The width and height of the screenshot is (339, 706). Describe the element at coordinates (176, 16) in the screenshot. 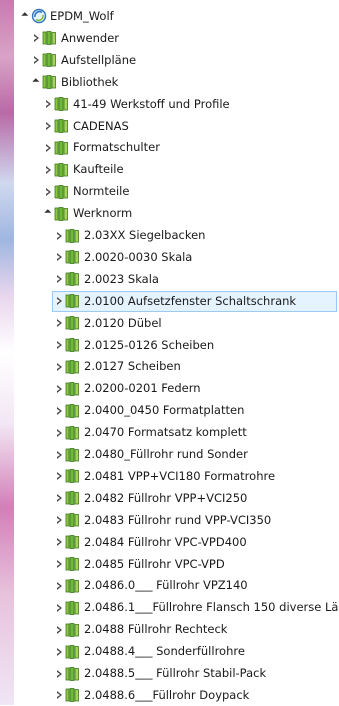

I see `tree-item-root: EPDM_Wolf` at that location.